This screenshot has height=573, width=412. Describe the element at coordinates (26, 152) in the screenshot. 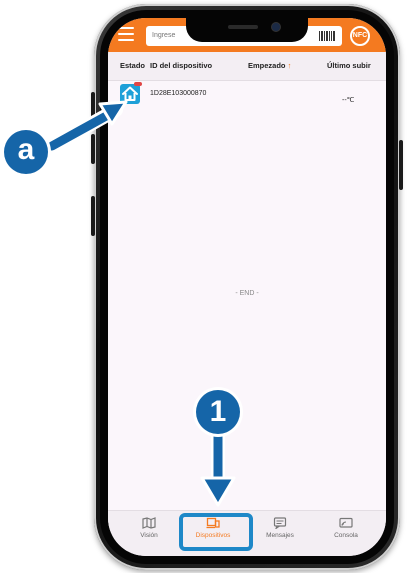

I see `annotation-marker-a: a` at that location.